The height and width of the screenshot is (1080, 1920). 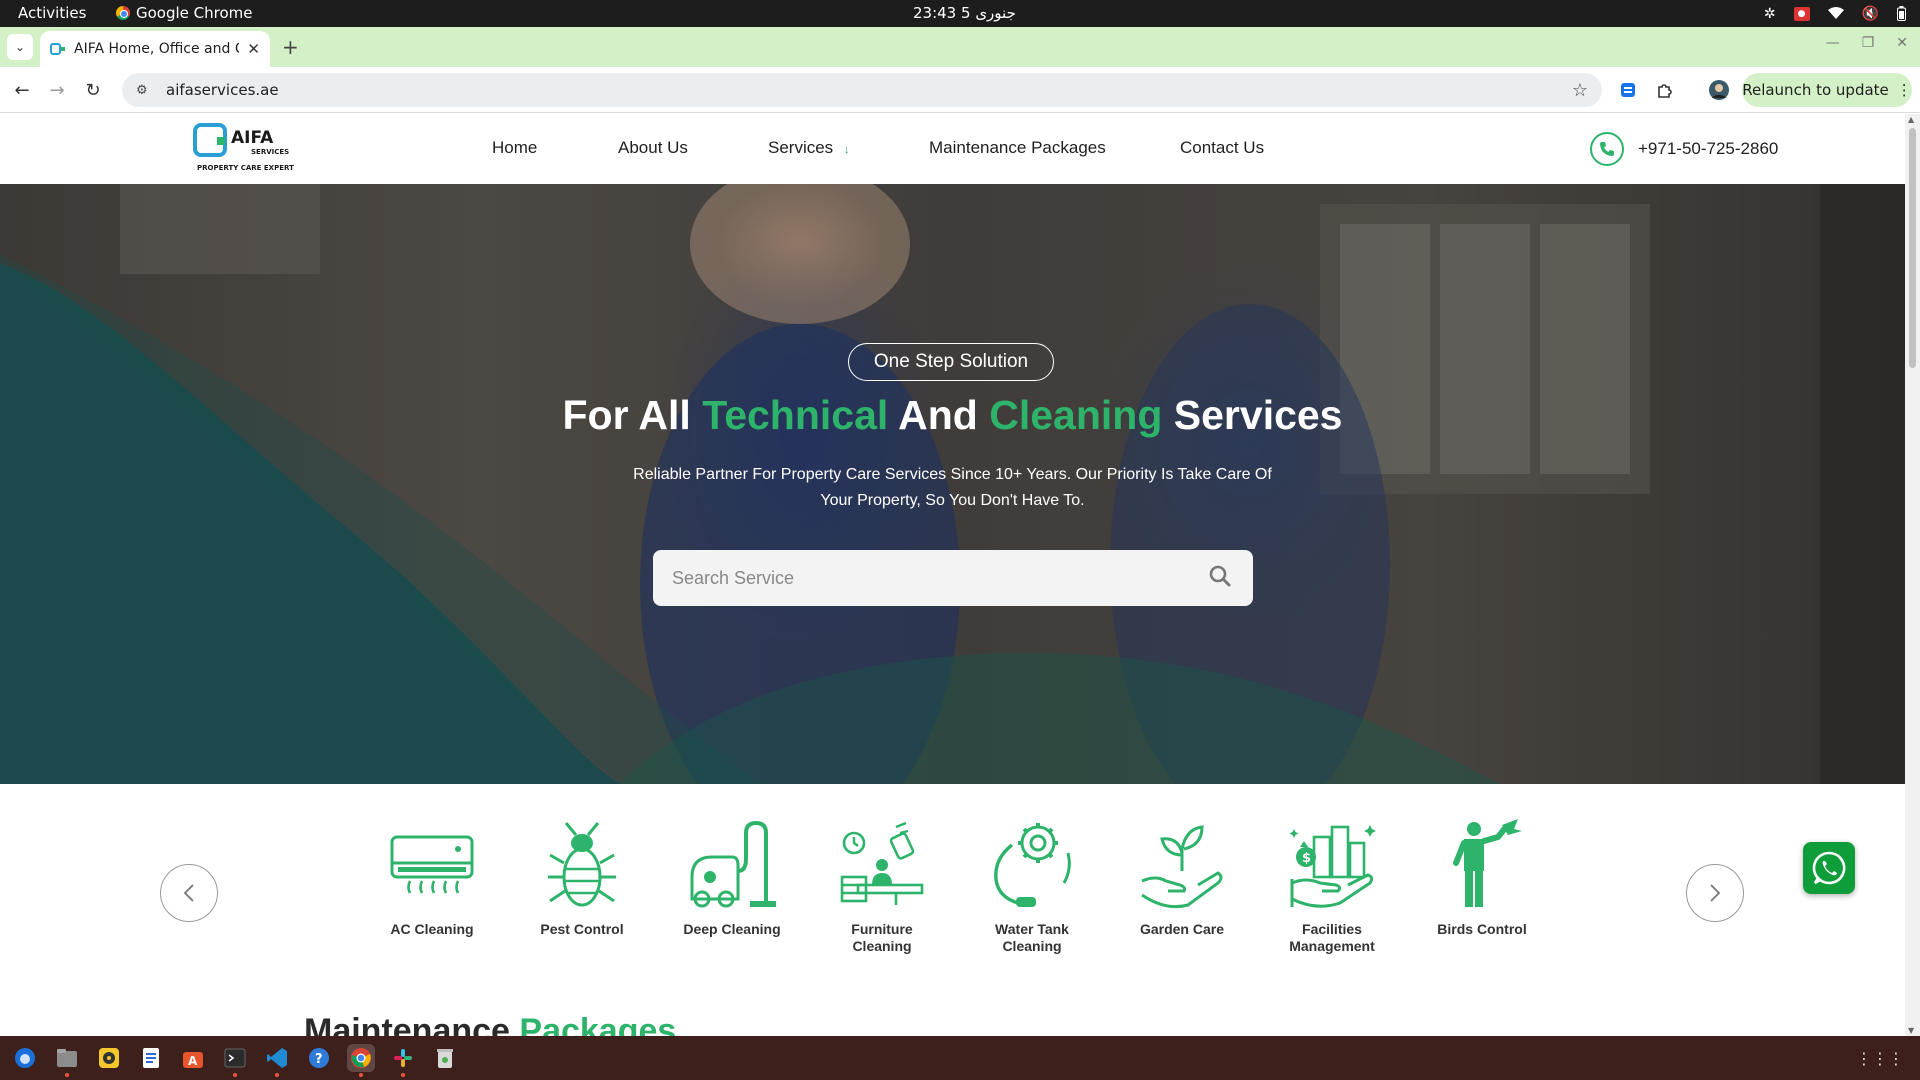 What do you see at coordinates (1770, 14) in the screenshot?
I see `slack-tray-icon: ✲` at bounding box center [1770, 14].